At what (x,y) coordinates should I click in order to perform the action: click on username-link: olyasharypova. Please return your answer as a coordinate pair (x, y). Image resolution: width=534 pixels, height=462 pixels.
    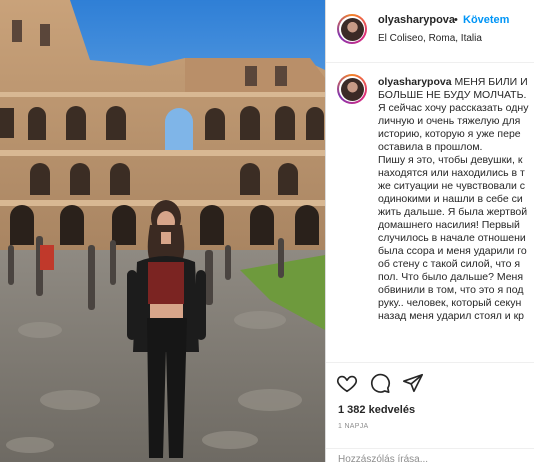
    Looking at the image, I should click on (416, 20).